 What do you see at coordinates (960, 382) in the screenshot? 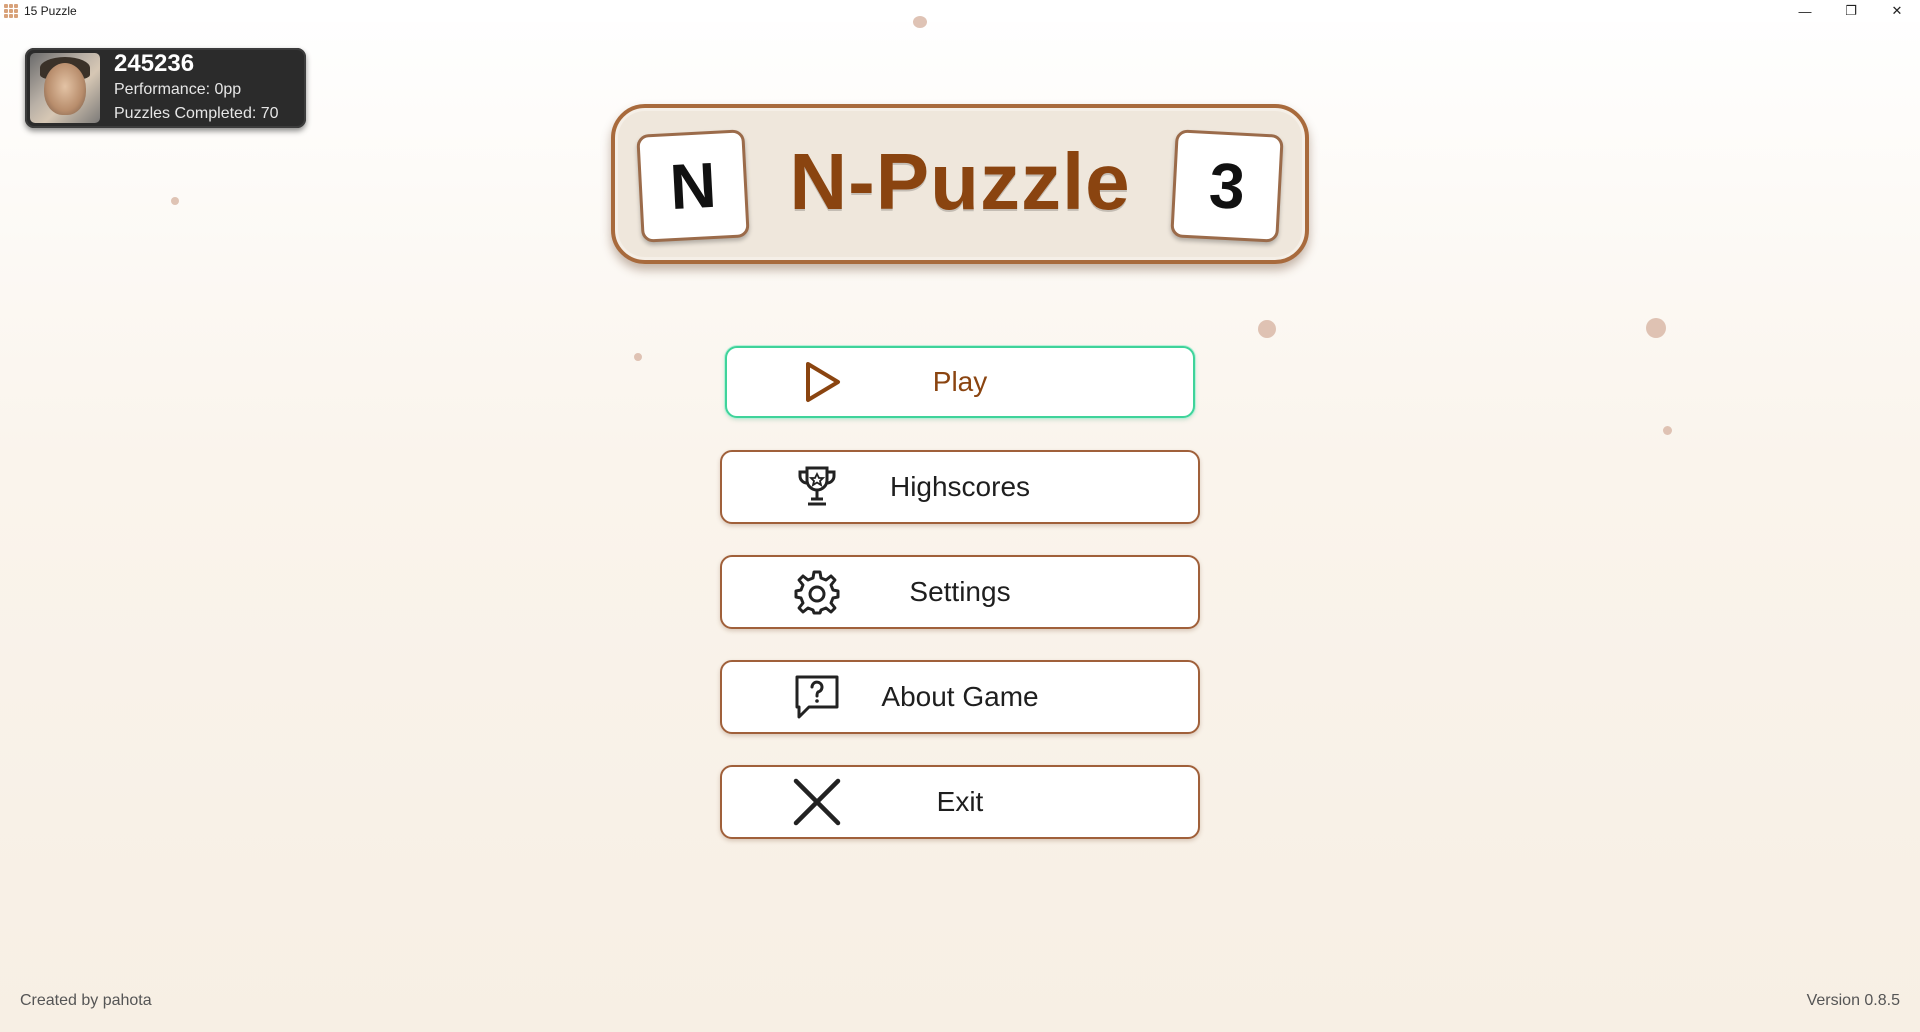
I see `play-button: Play` at bounding box center [960, 382].